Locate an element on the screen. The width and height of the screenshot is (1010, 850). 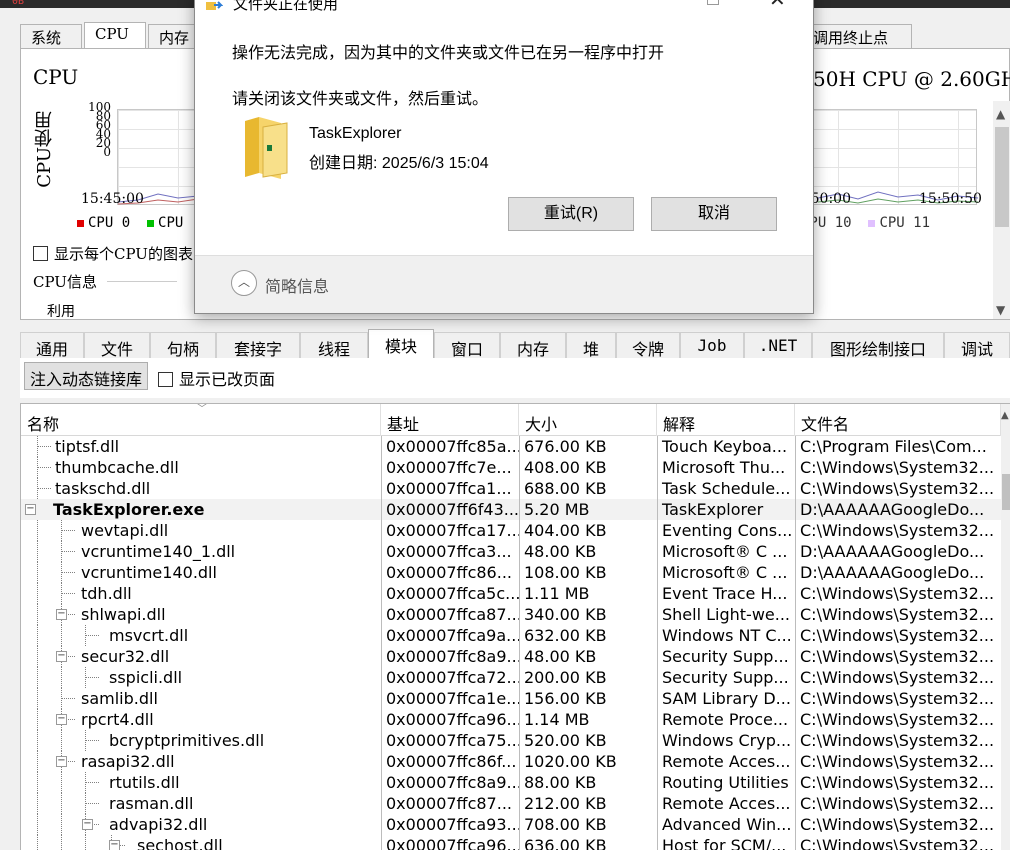
tab-token: 令牌 is located at coordinates (648, 345).